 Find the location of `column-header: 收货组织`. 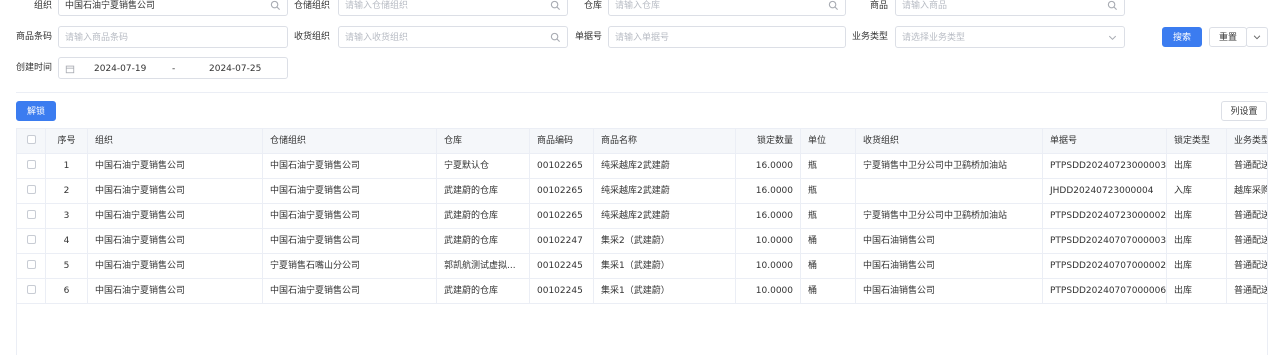

column-header: 收货组织 is located at coordinates (949, 141).